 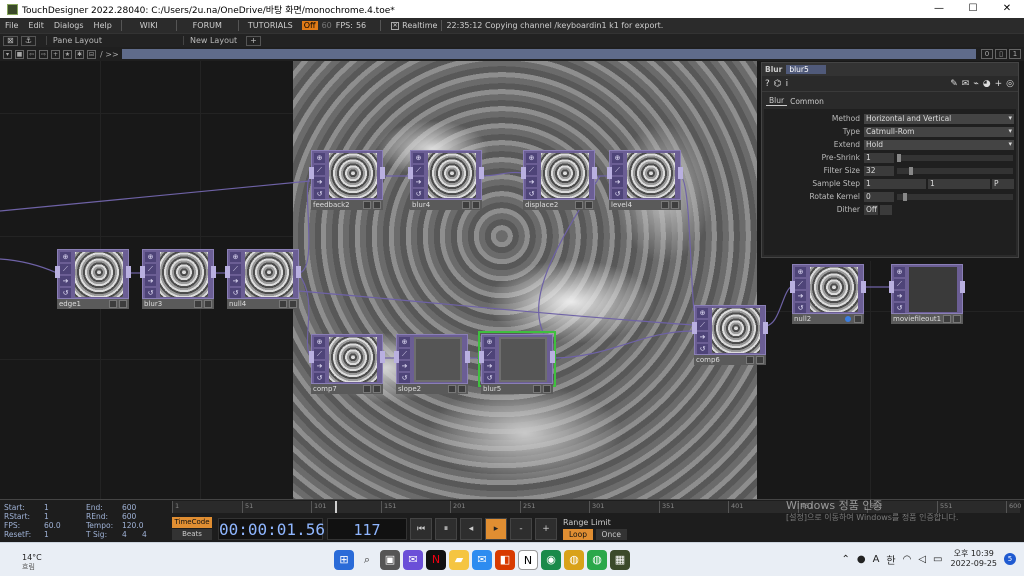 I want to click on start-value: 1, so click(x=46, y=507).